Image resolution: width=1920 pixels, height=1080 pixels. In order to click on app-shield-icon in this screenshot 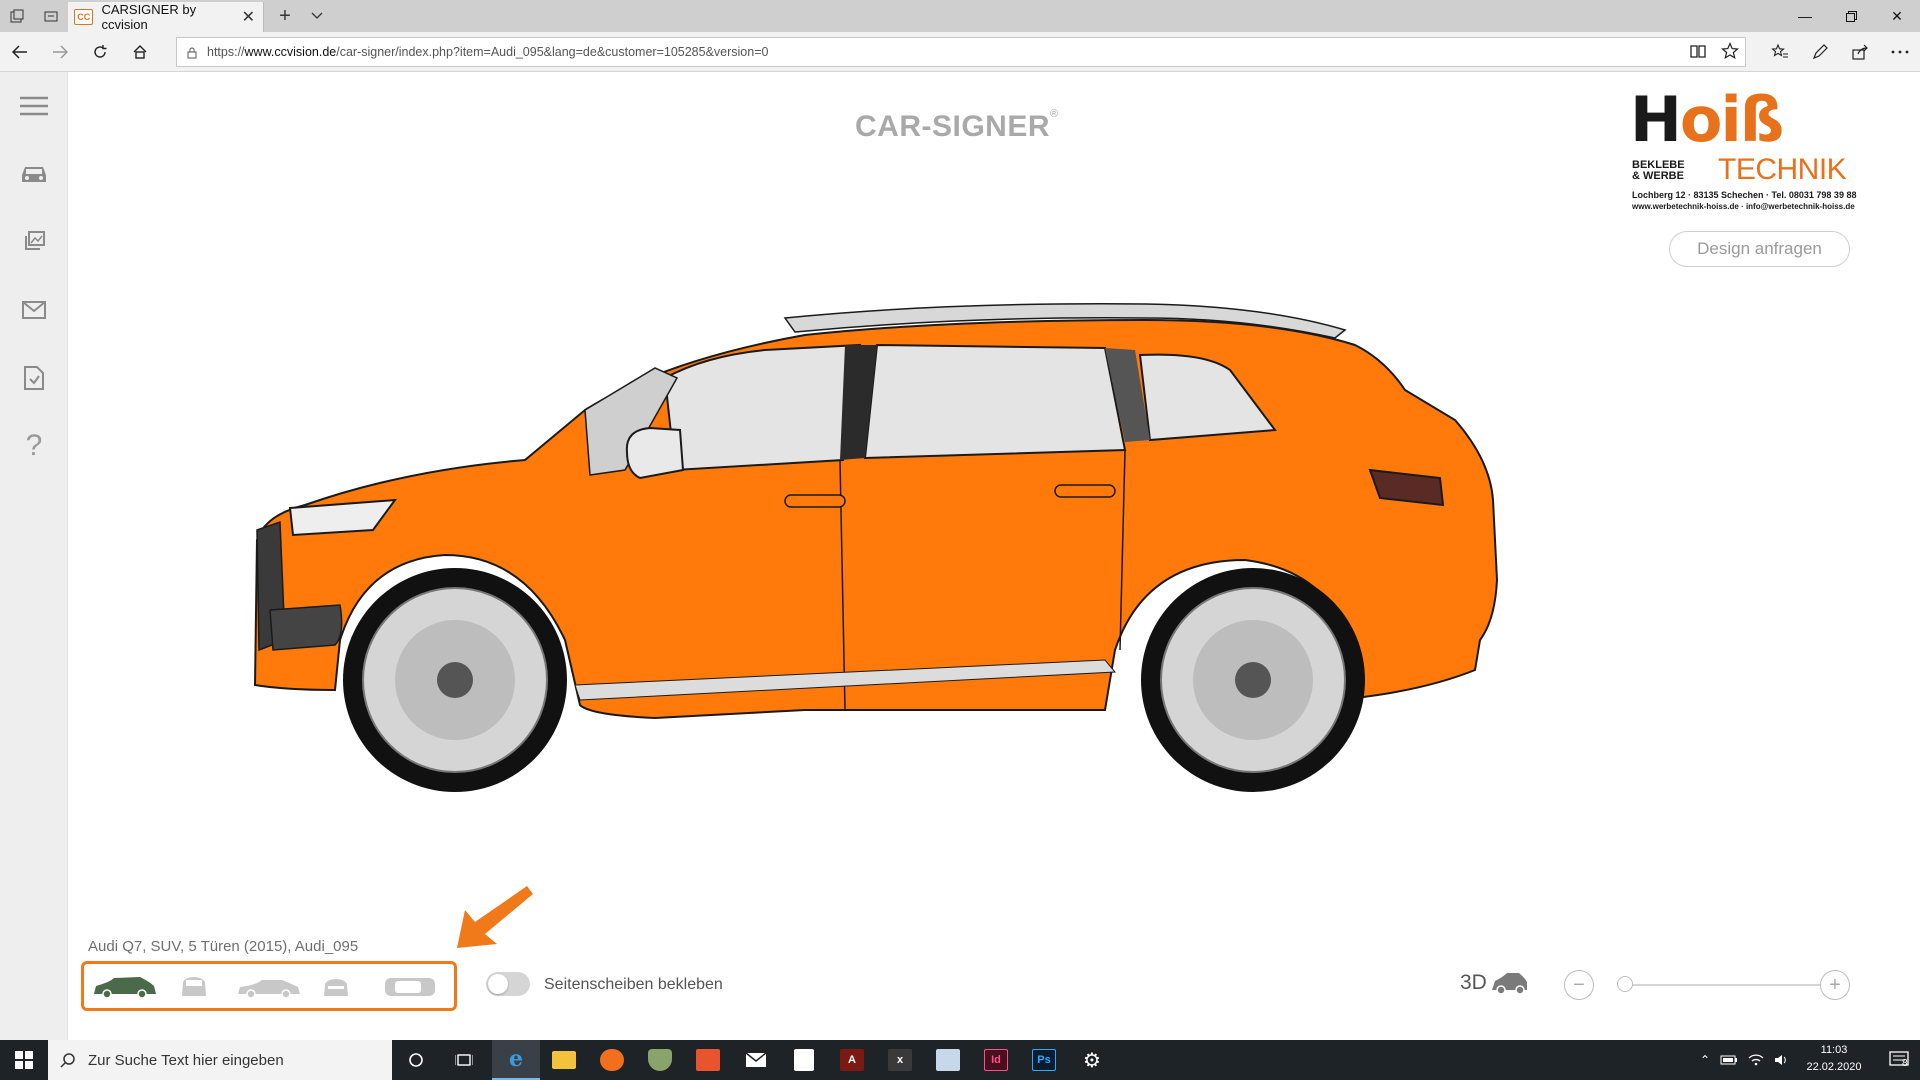, I will do `click(660, 1060)`.